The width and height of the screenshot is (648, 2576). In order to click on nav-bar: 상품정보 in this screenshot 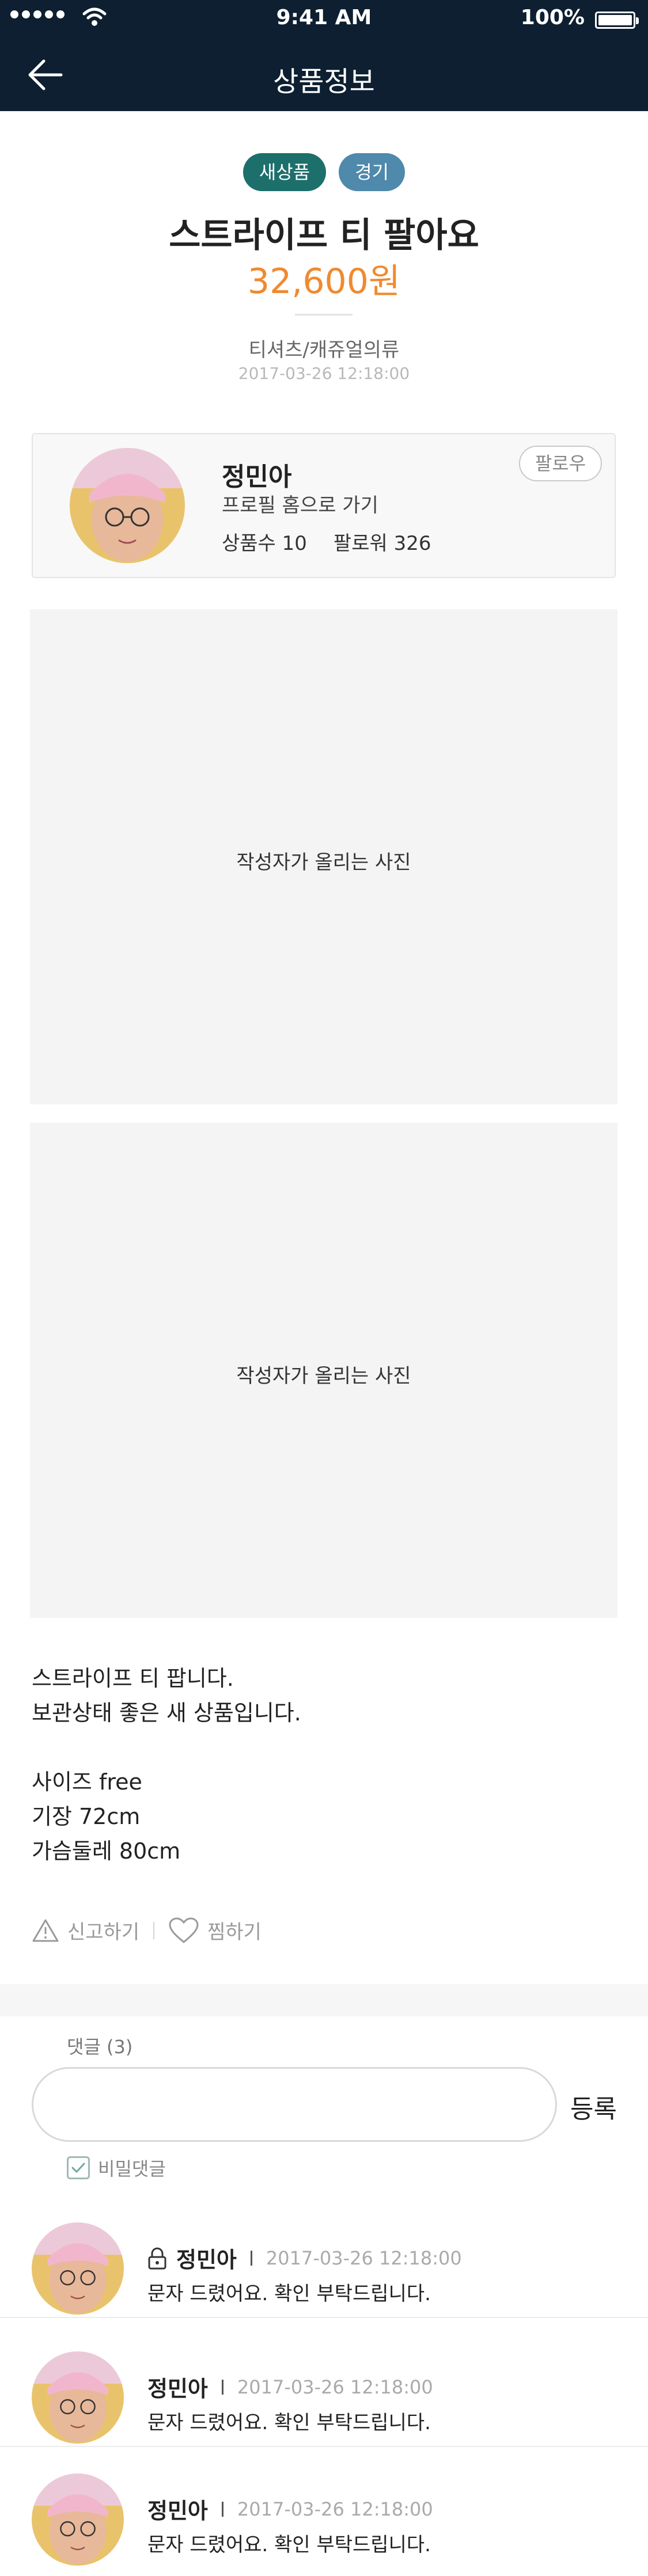, I will do `click(324, 74)`.